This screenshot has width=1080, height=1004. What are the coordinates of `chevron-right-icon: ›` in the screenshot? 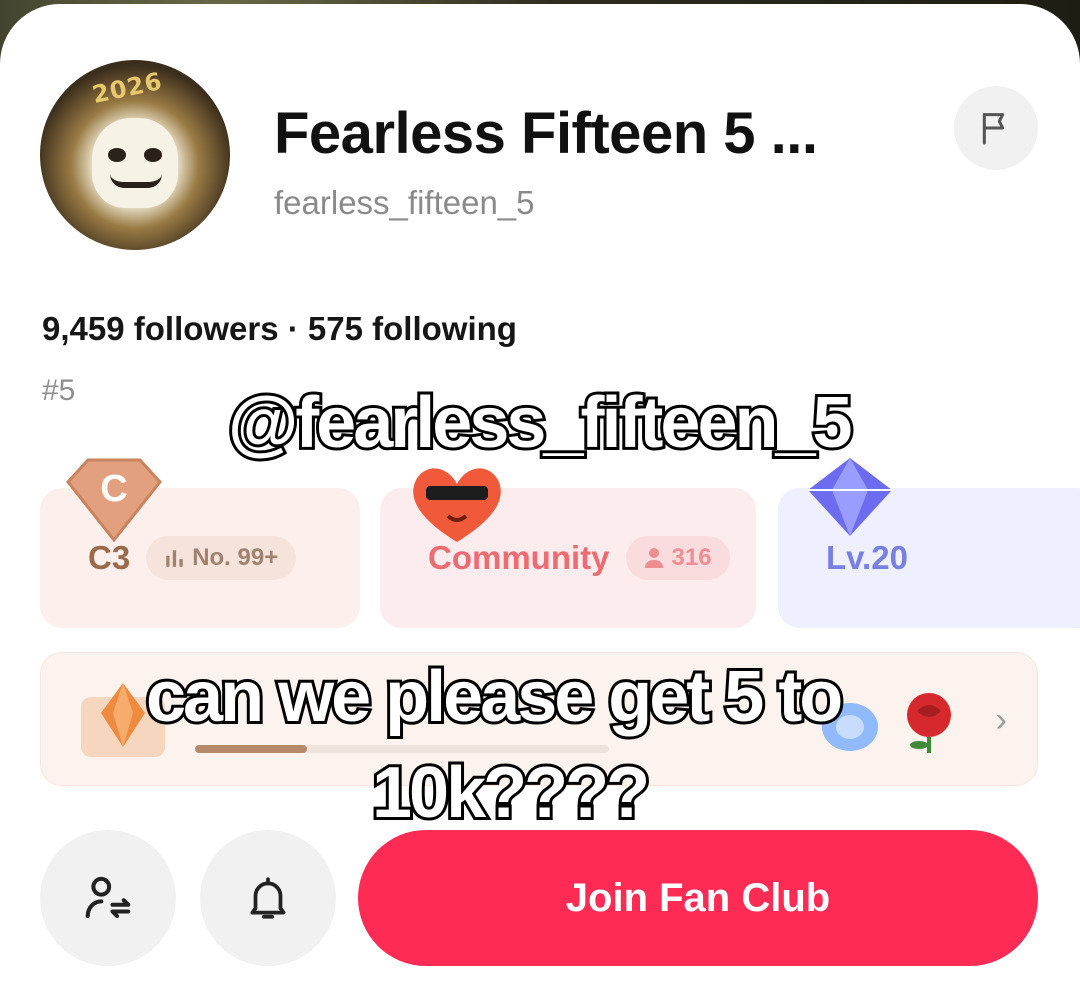 It's located at (1001, 720).